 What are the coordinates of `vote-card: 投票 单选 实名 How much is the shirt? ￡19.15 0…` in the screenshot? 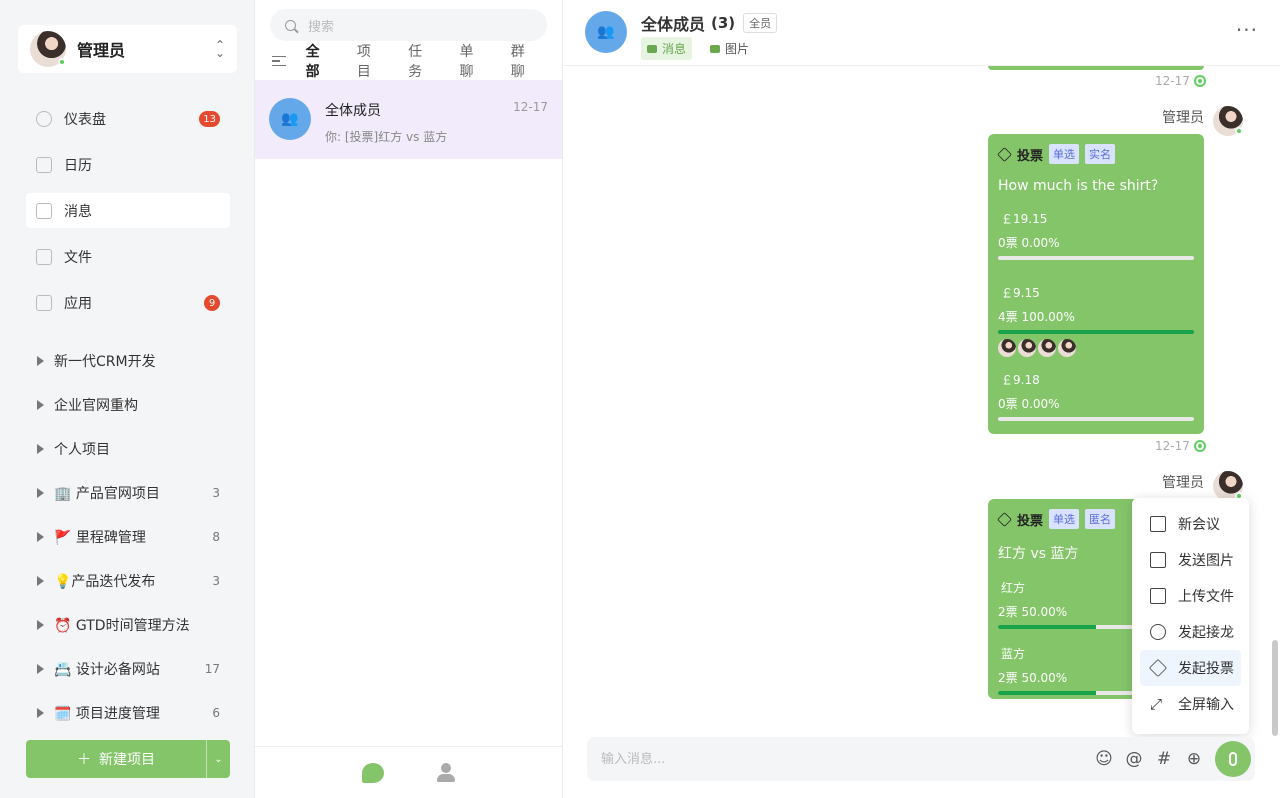 It's located at (1096, 284).